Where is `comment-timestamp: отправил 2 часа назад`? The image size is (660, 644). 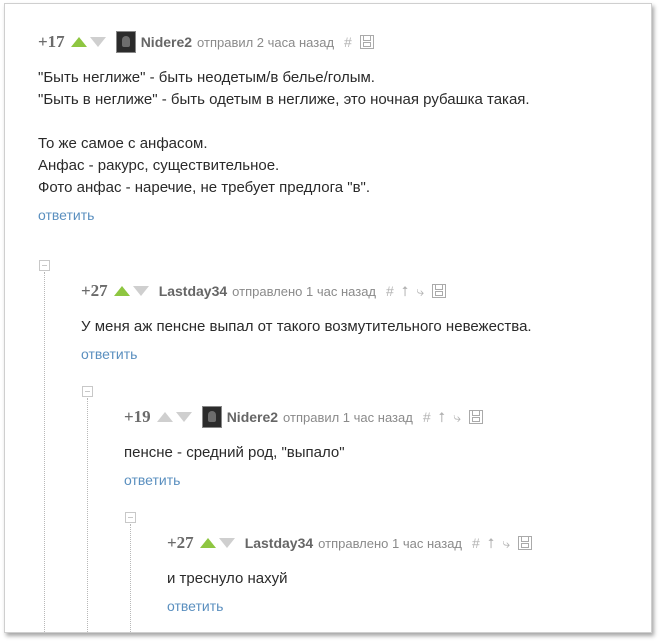 comment-timestamp: отправил 2 часа назад is located at coordinates (265, 42).